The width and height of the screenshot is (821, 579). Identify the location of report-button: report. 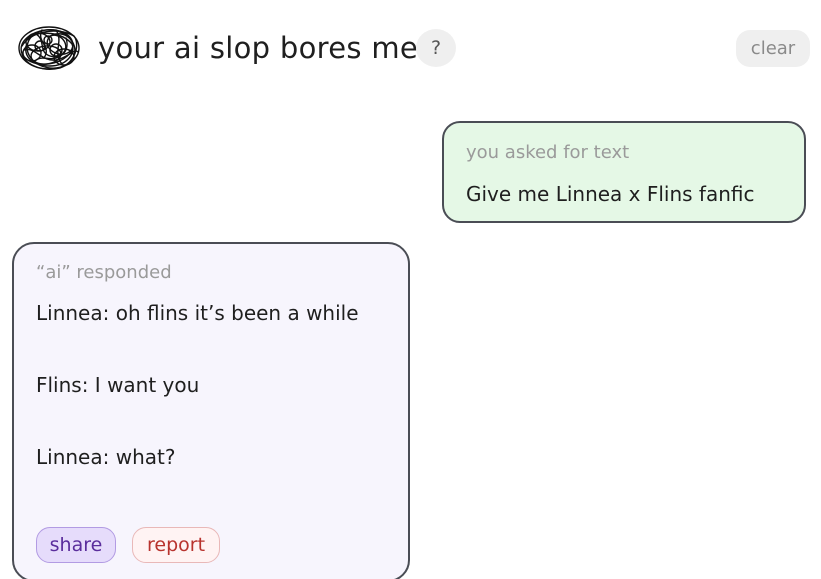
(176, 545).